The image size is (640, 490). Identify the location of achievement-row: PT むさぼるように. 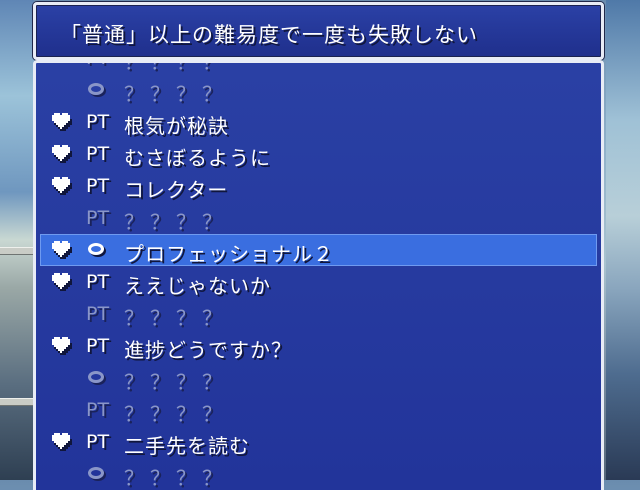
(318, 154).